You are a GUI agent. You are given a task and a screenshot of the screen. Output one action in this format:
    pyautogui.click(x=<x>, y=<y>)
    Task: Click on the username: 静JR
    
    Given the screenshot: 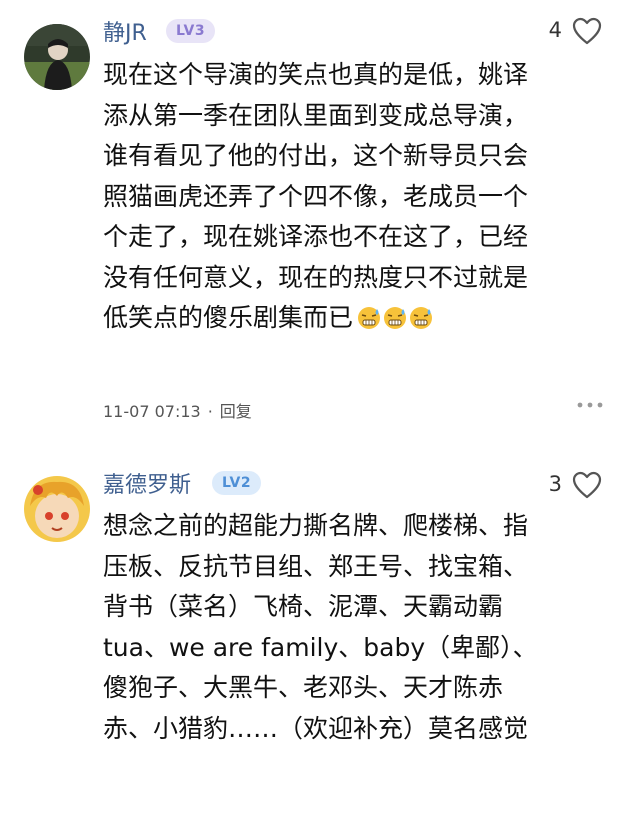 What is the action you would take?
    pyautogui.click(x=125, y=31)
    